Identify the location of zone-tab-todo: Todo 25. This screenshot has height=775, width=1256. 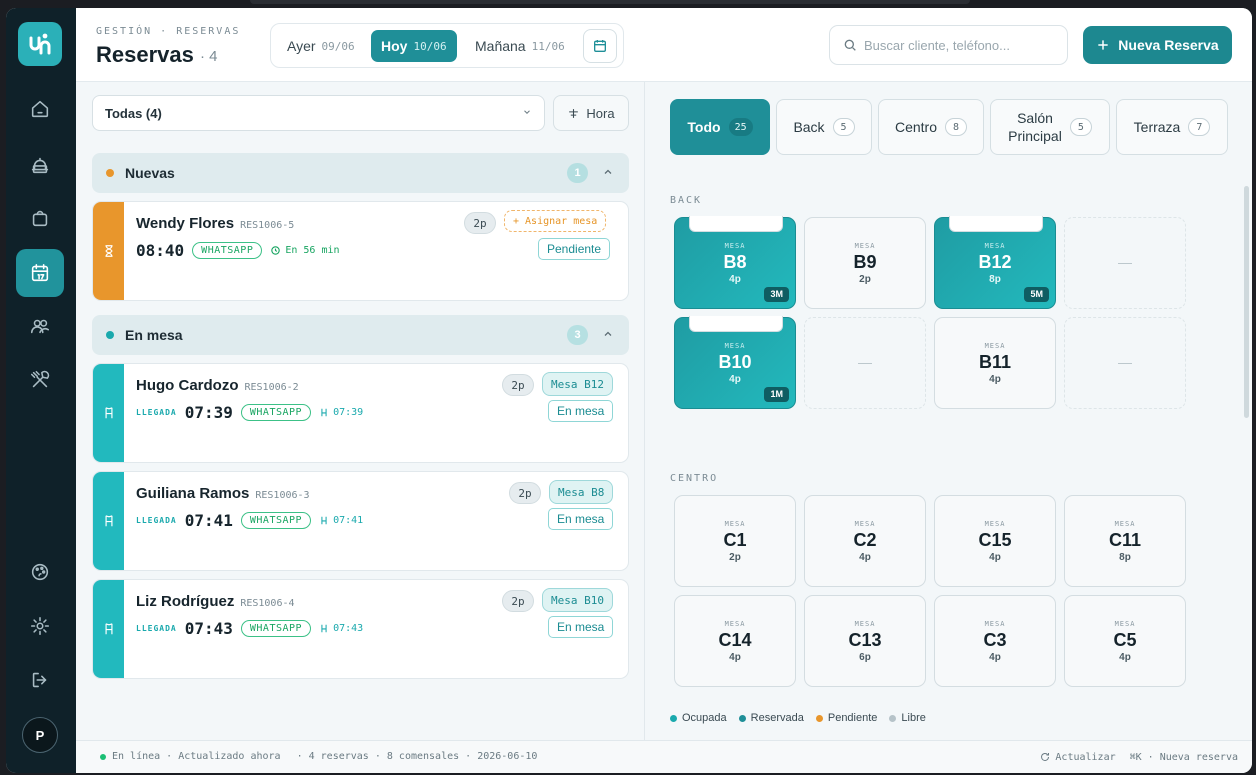
(720, 127).